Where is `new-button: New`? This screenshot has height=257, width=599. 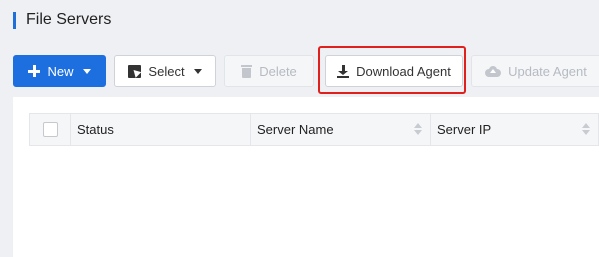 new-button: New is located at coordinates (59, 71).